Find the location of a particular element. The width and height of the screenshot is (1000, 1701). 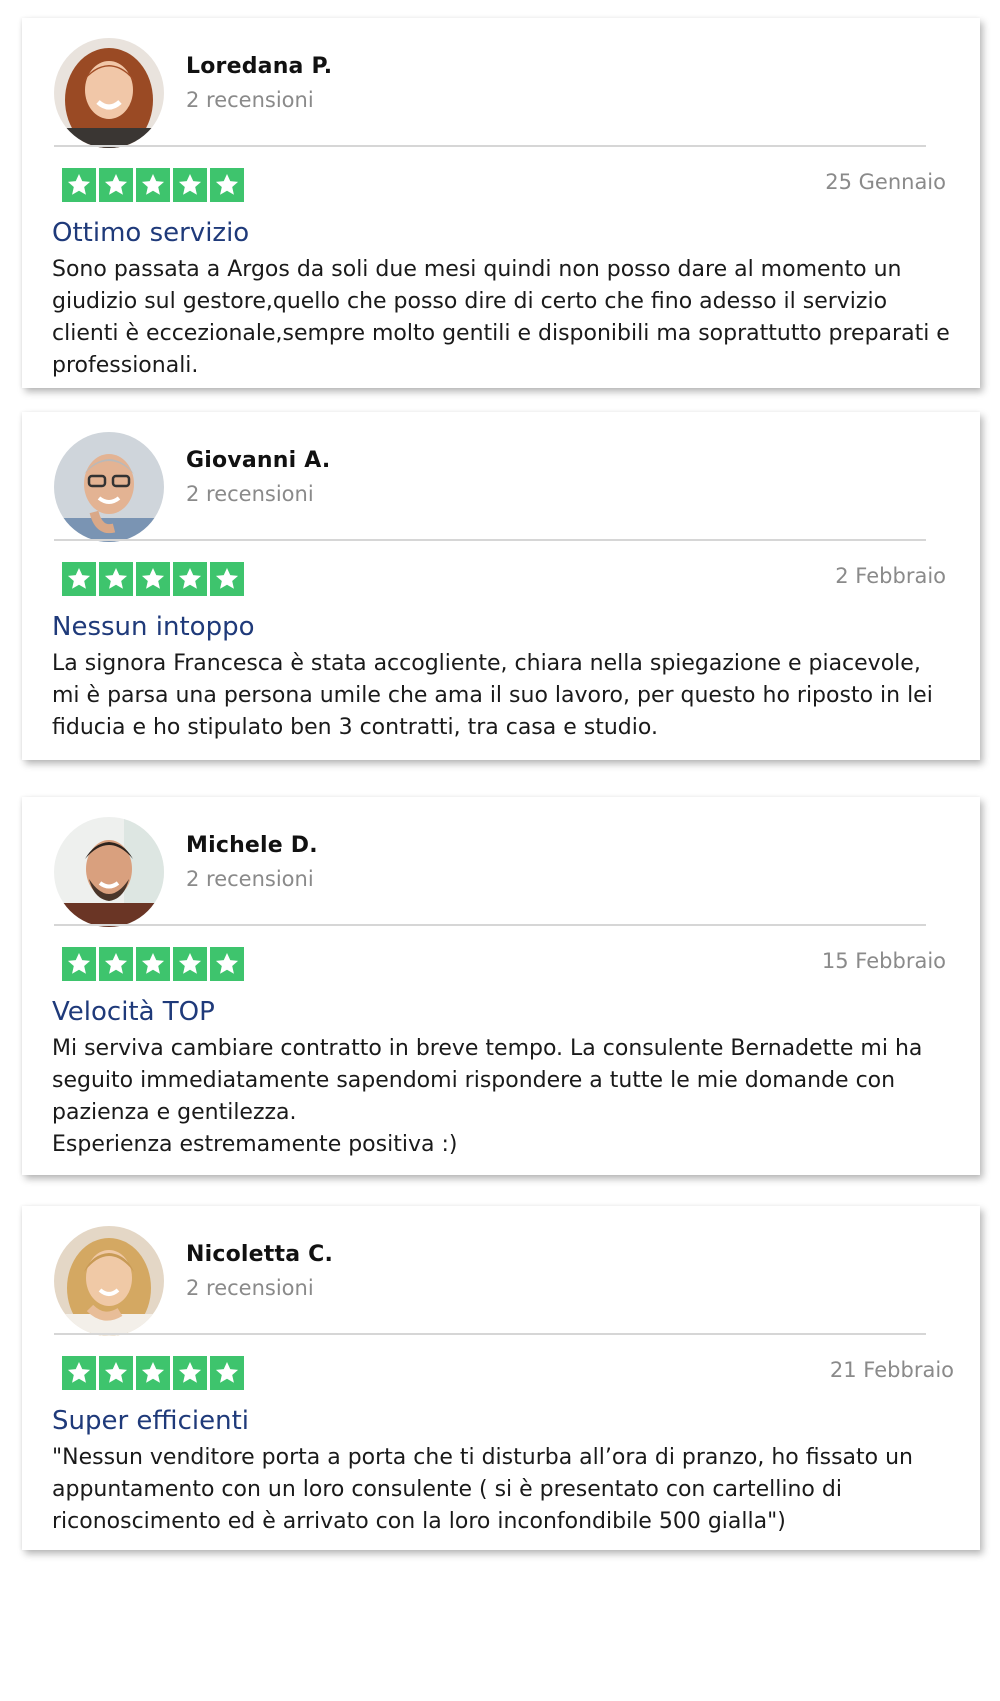

review-date: 21 Febbraio is located at coordinates (891, 1370).